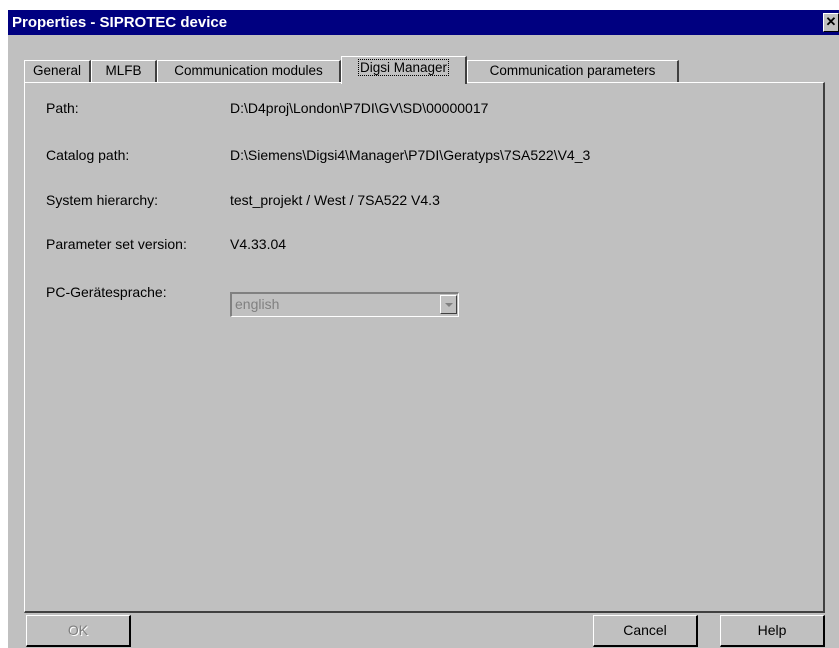 The height and width of the screenshot is (648, 839). I want to click on tab-communication-parameters-label: Communication parameters, so click(572, 70).